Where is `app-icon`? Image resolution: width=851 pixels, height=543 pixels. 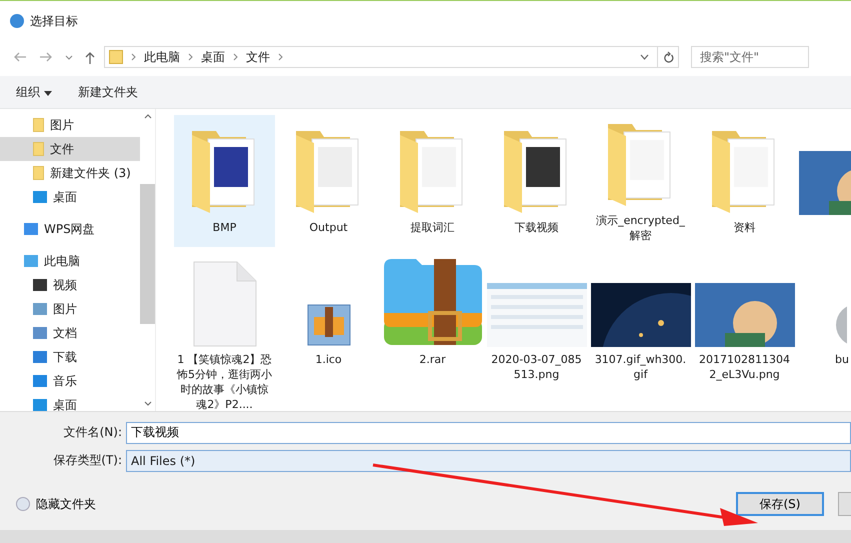 app-icon is located at coordinates (17, 21).